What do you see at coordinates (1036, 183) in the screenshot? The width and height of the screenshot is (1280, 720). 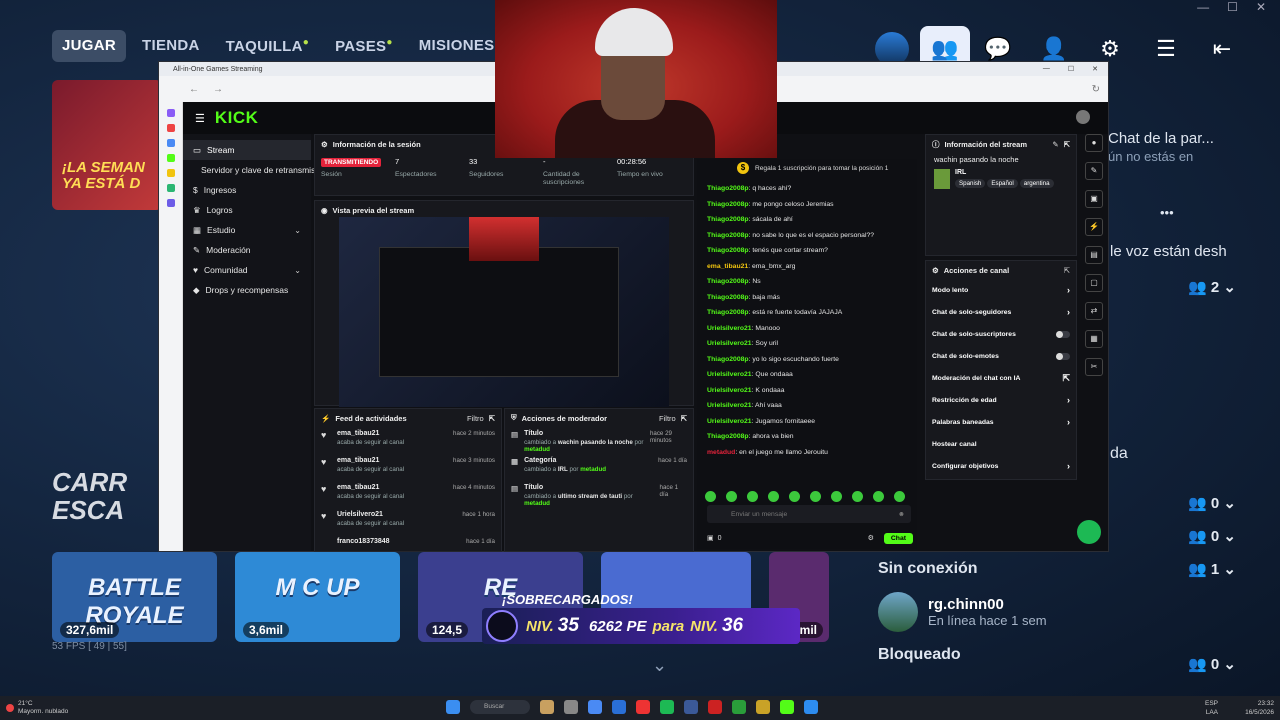 I see `tag: argentina` at bounding box center [1036, 183].